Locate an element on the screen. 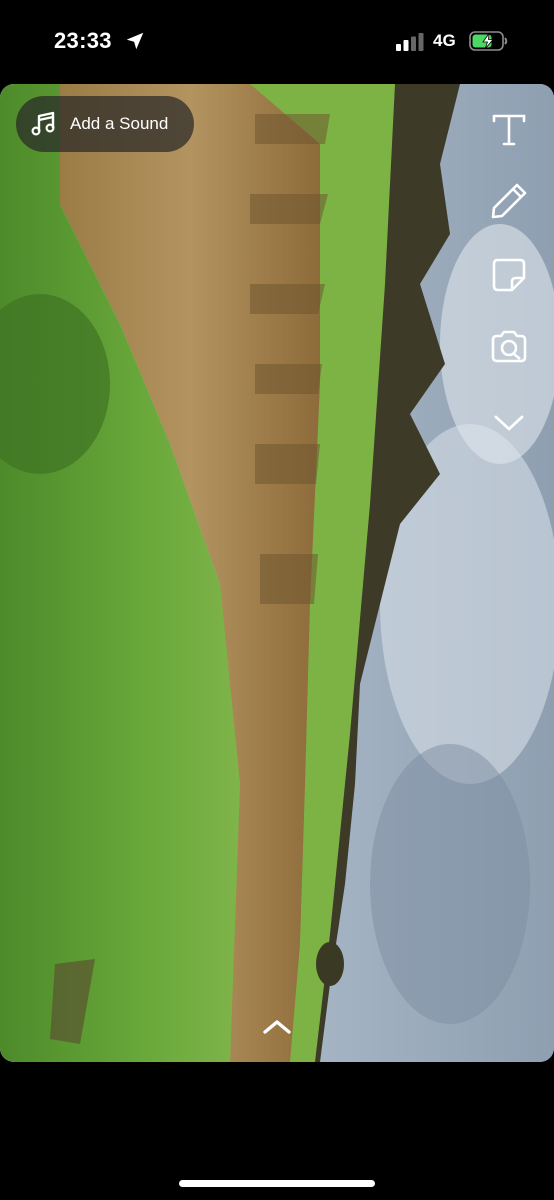 The image size is (554, 1200). status-time: 23:33 is located at coordinates (83, 40).